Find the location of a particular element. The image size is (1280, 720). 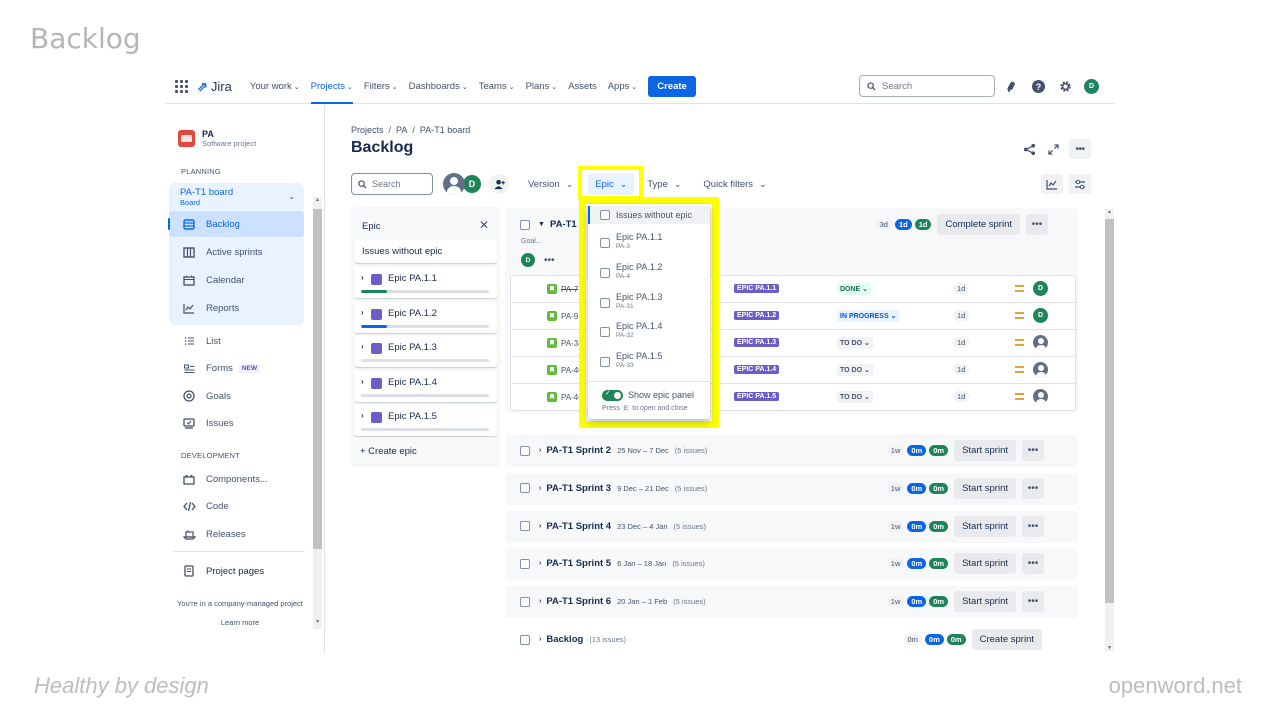

breadcrumb-project: PA is located at coordinates (401, 130).